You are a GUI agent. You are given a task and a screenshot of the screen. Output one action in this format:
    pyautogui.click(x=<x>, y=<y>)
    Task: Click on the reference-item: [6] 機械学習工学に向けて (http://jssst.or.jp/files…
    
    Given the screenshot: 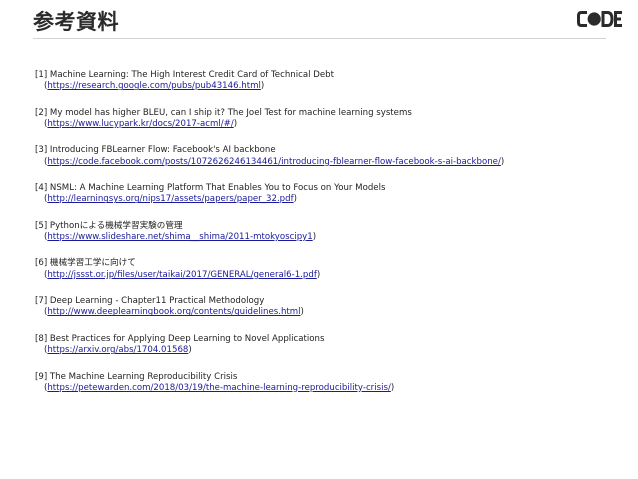 What is the action you would take?
    pyautogui.click(x=330, y=277)
    